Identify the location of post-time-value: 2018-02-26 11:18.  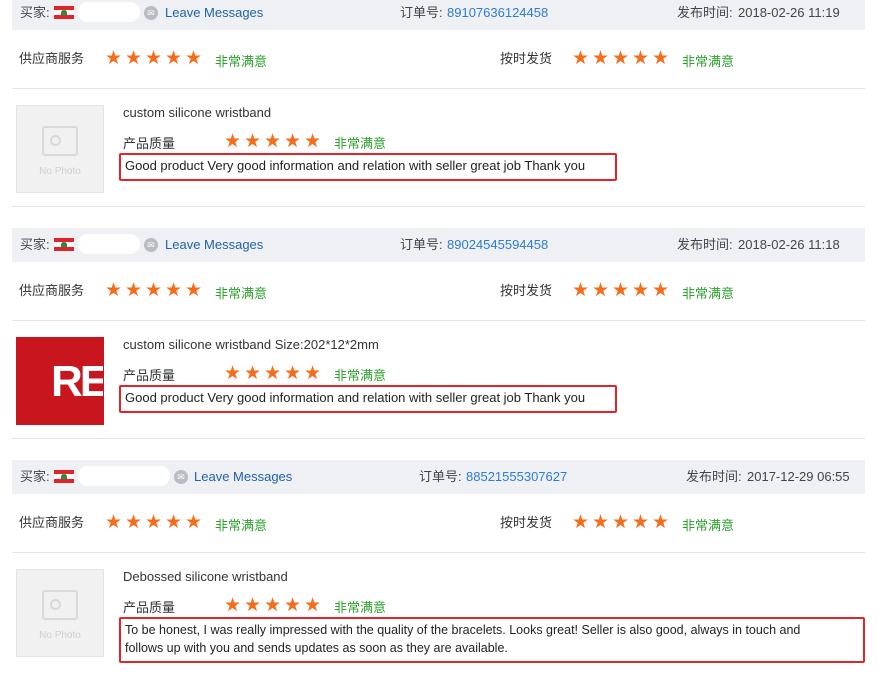
(789, 244).